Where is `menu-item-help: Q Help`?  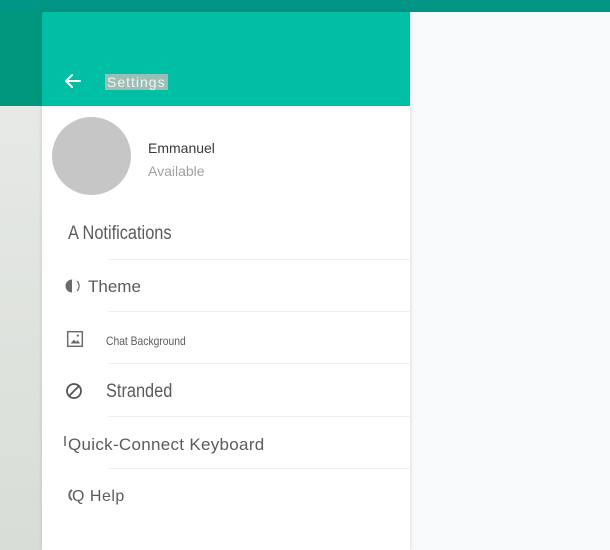 menu-item-help: Q Help is located at coordinates (226, 490).